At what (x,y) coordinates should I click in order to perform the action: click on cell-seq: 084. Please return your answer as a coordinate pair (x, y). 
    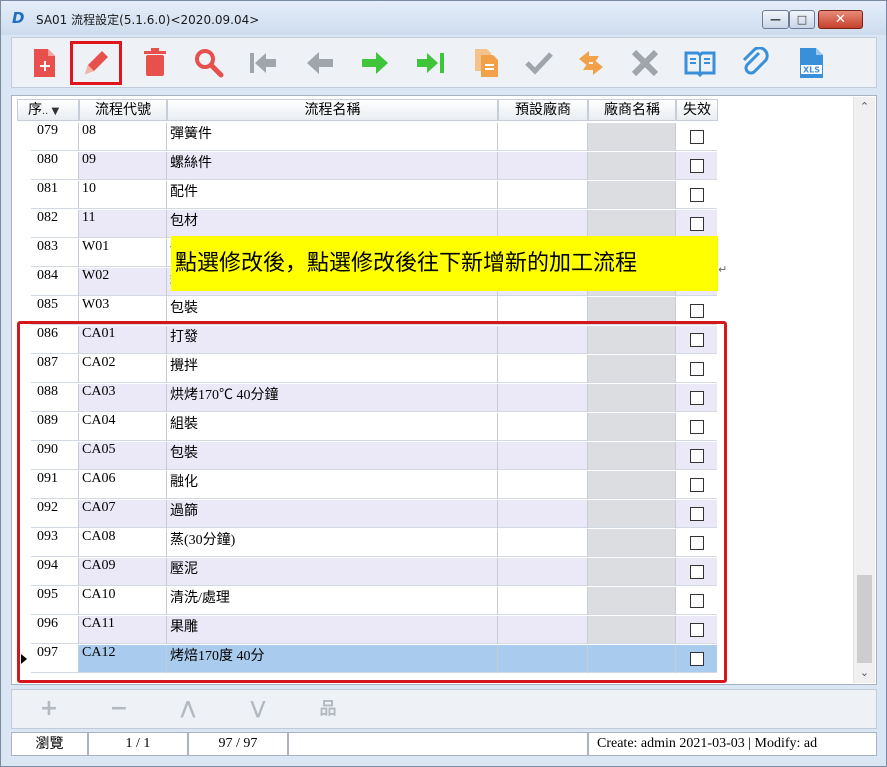
    Looking at the image, I should click on (54, 282).